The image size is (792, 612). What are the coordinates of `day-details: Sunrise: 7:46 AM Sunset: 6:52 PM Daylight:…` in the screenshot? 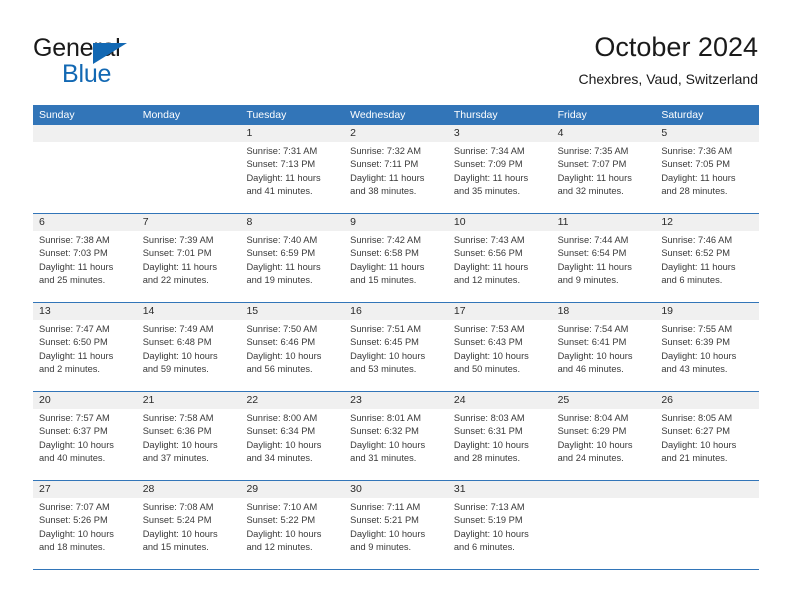 It's located at (707, 259).